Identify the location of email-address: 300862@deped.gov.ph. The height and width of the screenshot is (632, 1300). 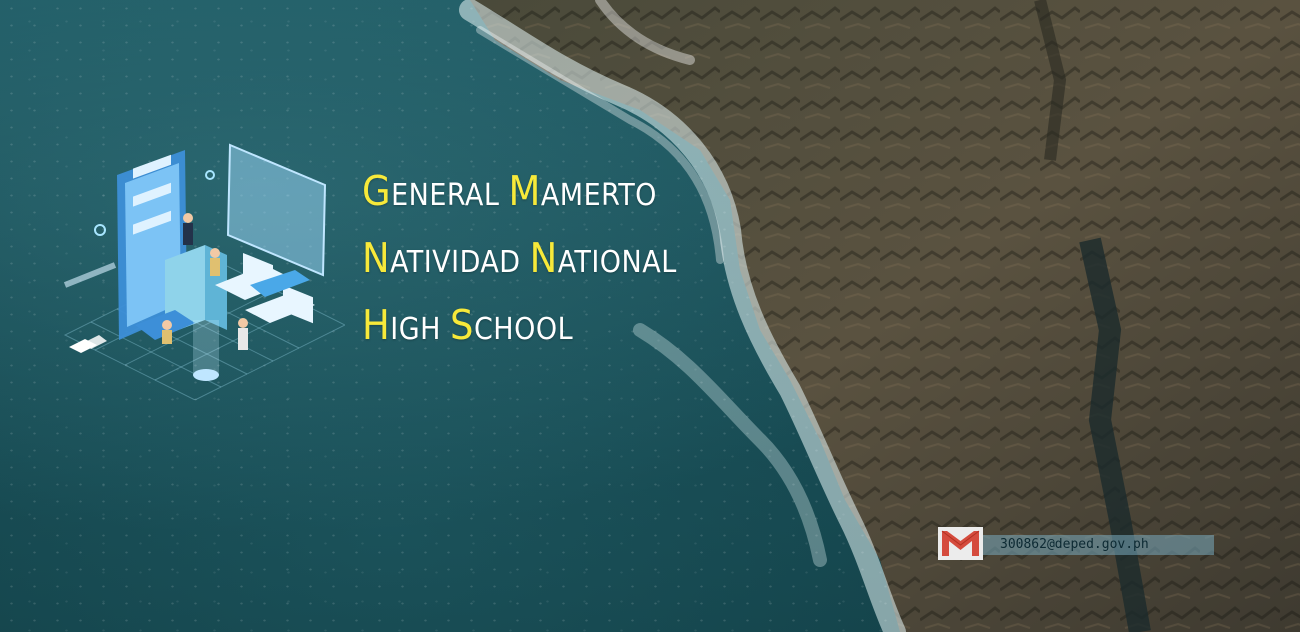
(1098, 545).